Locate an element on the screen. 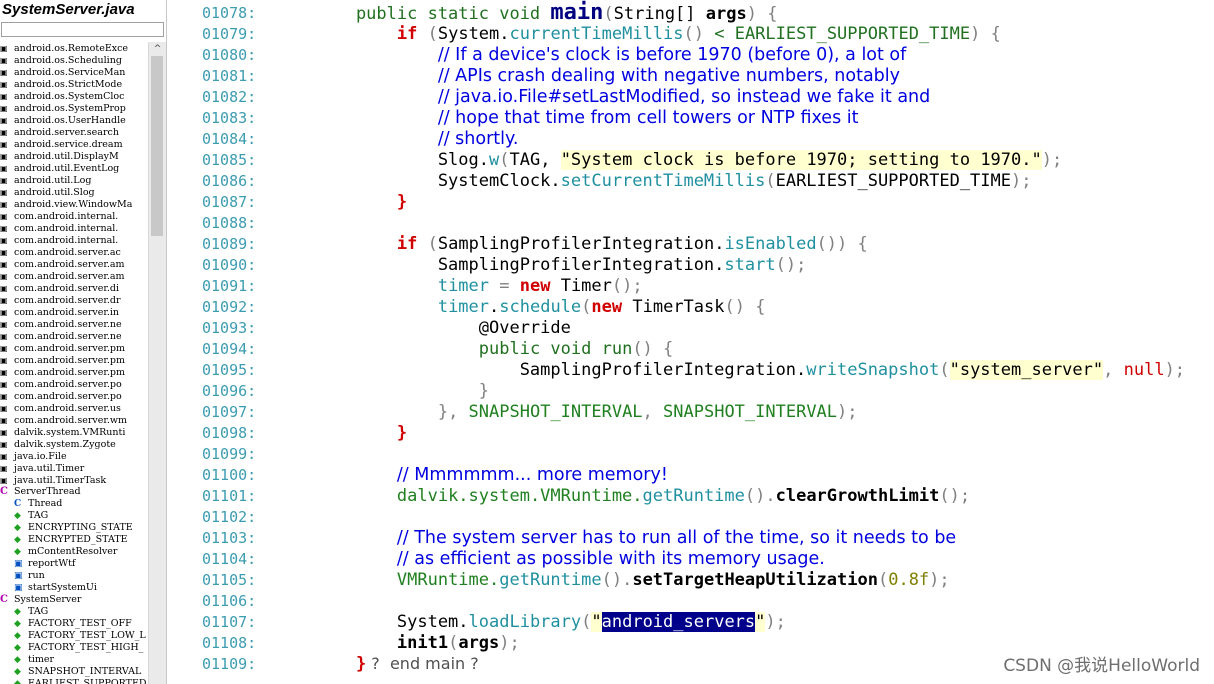 The width and height of the screenshot is (1214, 684). symbol-list-item: ▣ android.util.Log is located at coordinates (74, 180).